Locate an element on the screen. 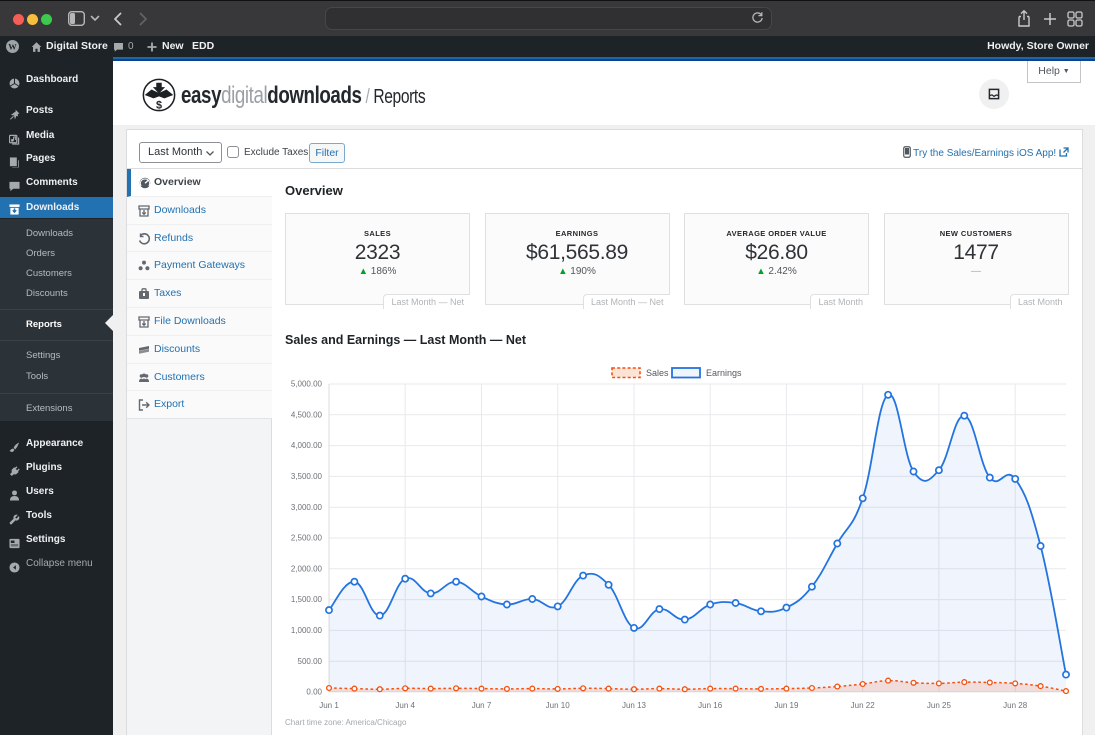 Image resolution: width=1095 pixels, height=735 pixels. svg-text: 0.00 is located at coordinates (314, 692).